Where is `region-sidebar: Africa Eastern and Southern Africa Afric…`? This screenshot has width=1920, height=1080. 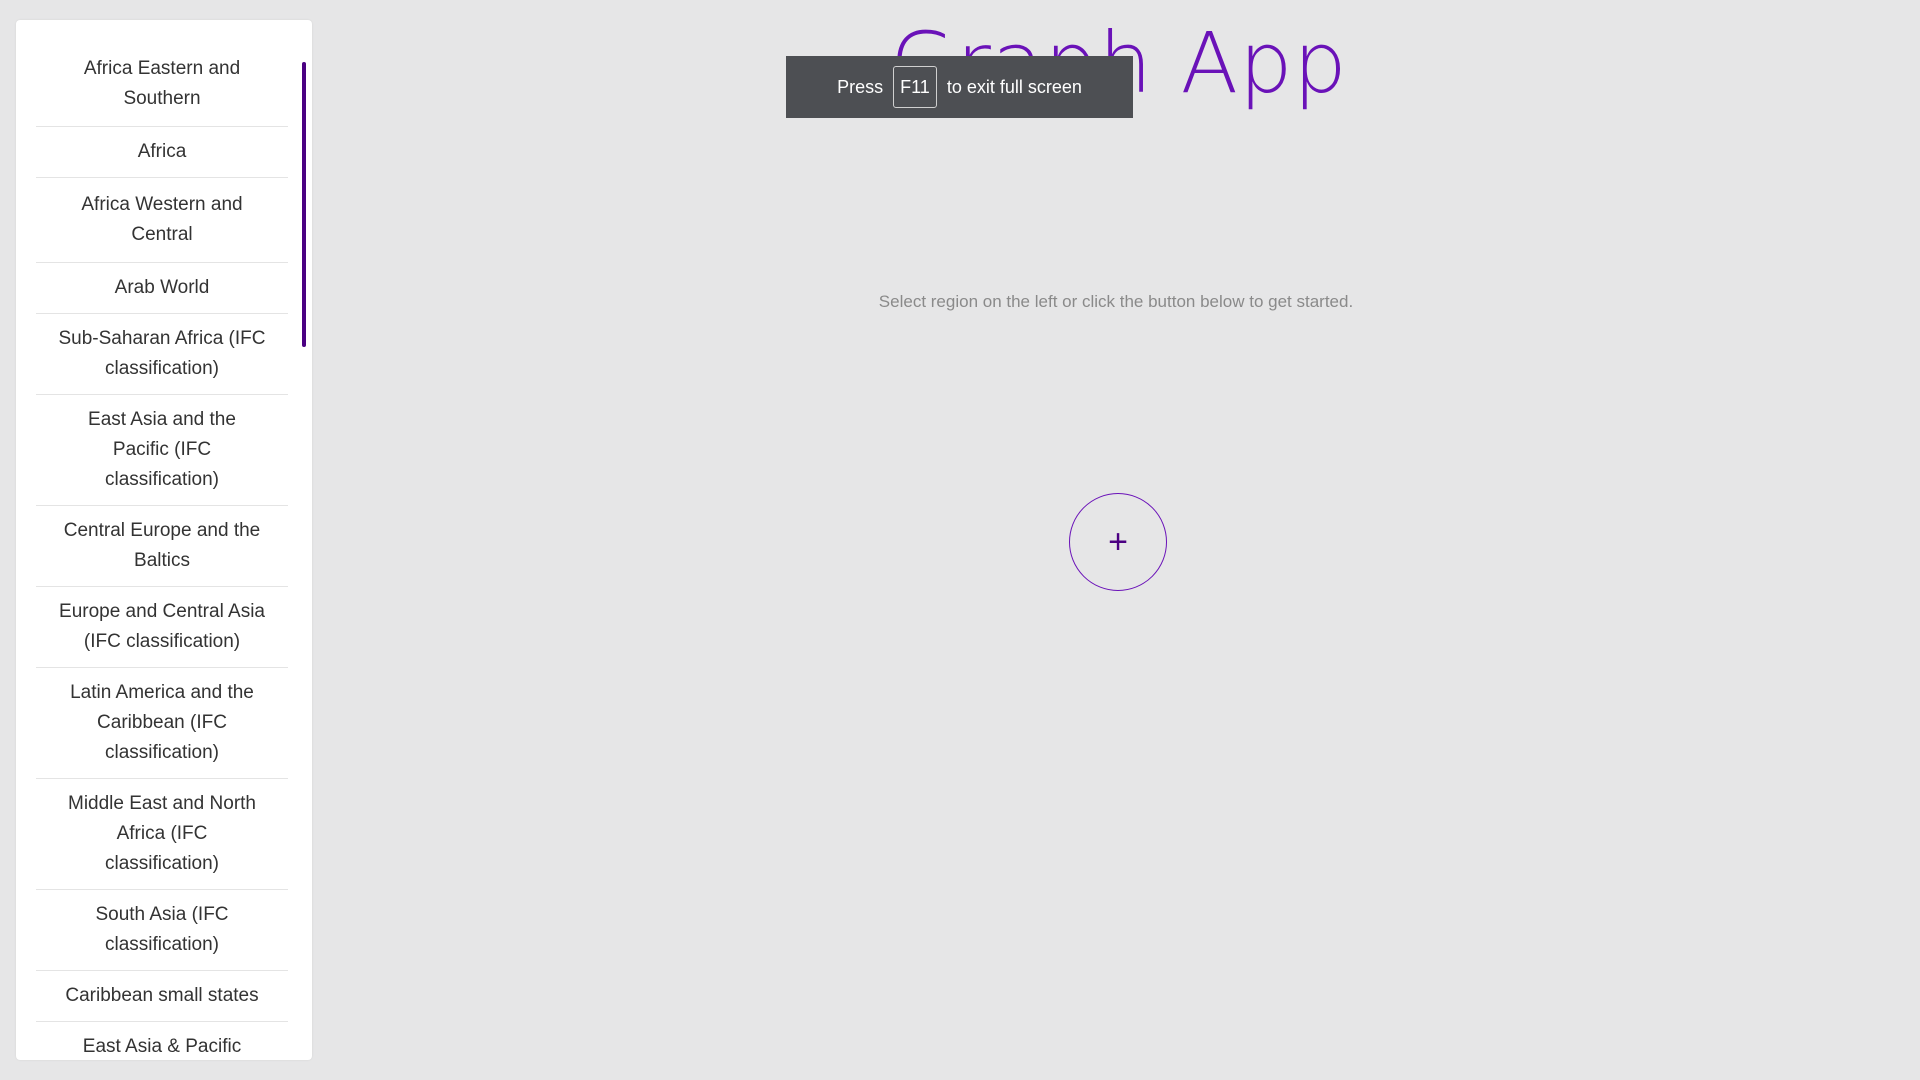
region-sidebar: Africa Eastern and Southern Africa Afric… is located at coordinates (164, 540).